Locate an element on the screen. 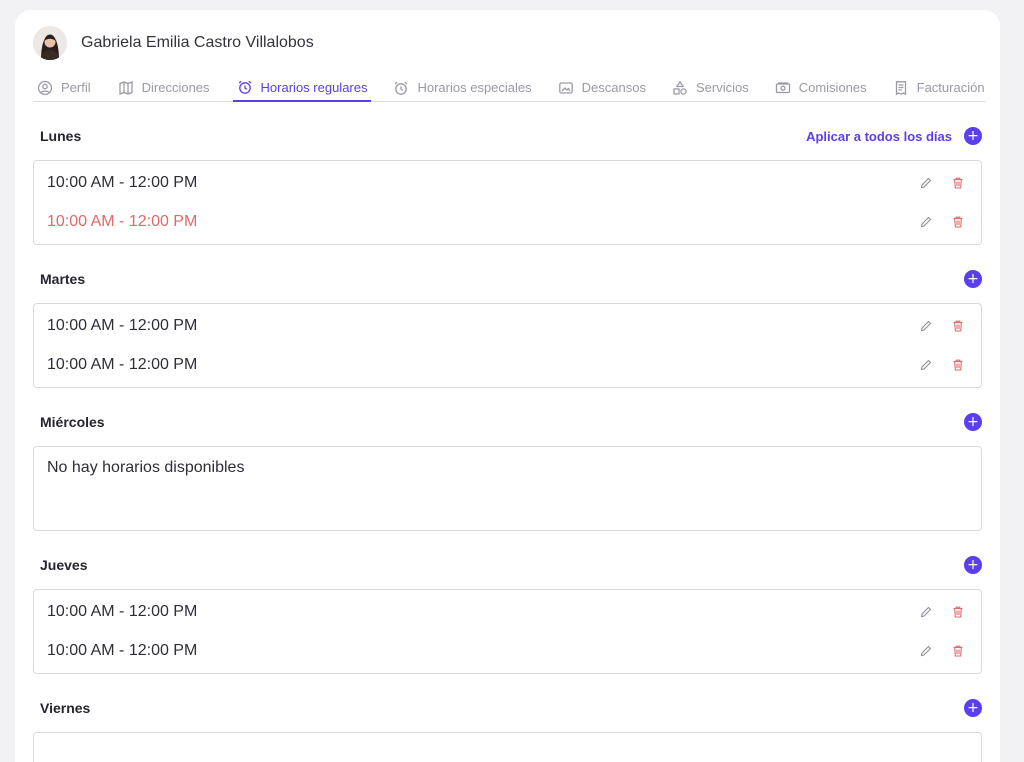 The image size is (1024, 762). slot-list-viernes is located at coordinates (507, 747).